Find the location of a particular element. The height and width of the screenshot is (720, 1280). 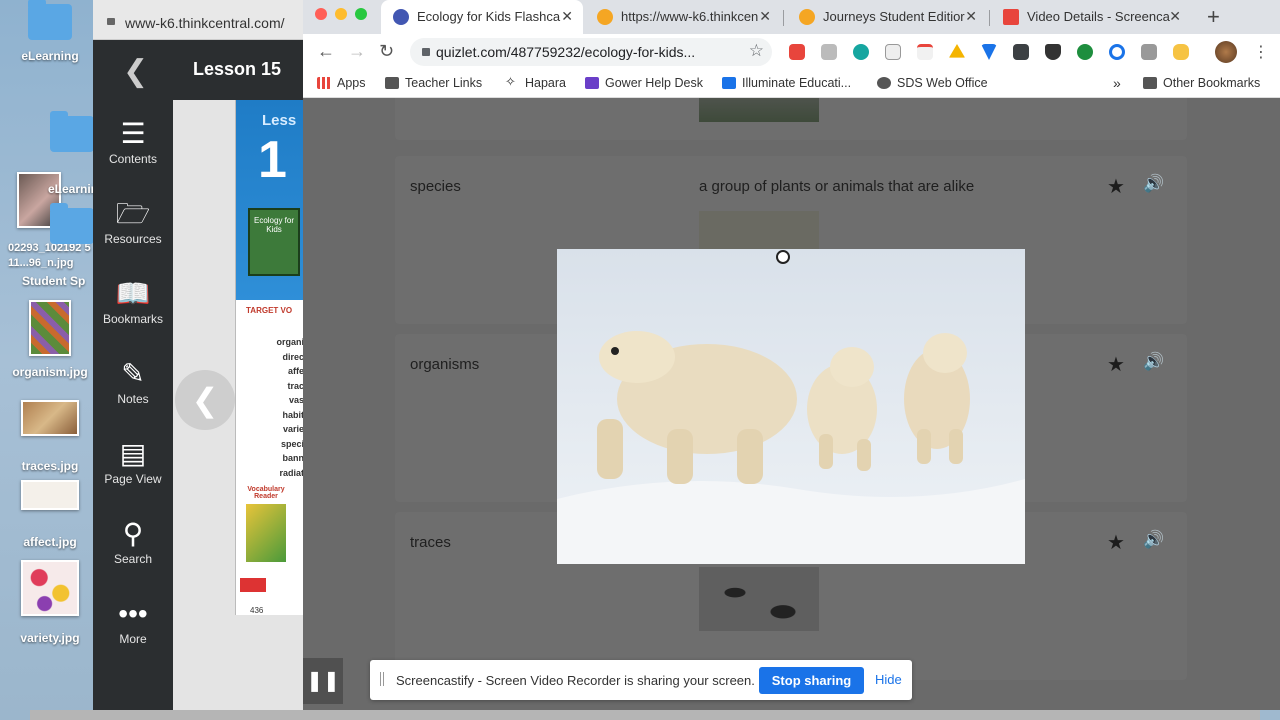

sidebar-item-label: More is located at coordinates (133, 639).